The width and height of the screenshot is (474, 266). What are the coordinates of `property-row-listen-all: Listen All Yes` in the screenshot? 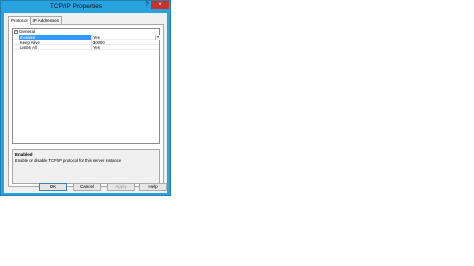 It's located at (86, 47).